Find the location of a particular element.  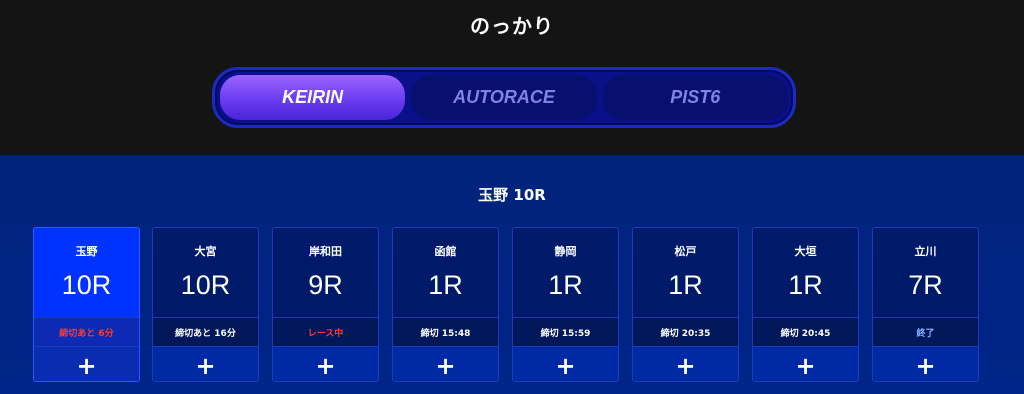

sport-tabs: KEIRIN AUTORACE PIST6 is located at coordinates (504, 97).